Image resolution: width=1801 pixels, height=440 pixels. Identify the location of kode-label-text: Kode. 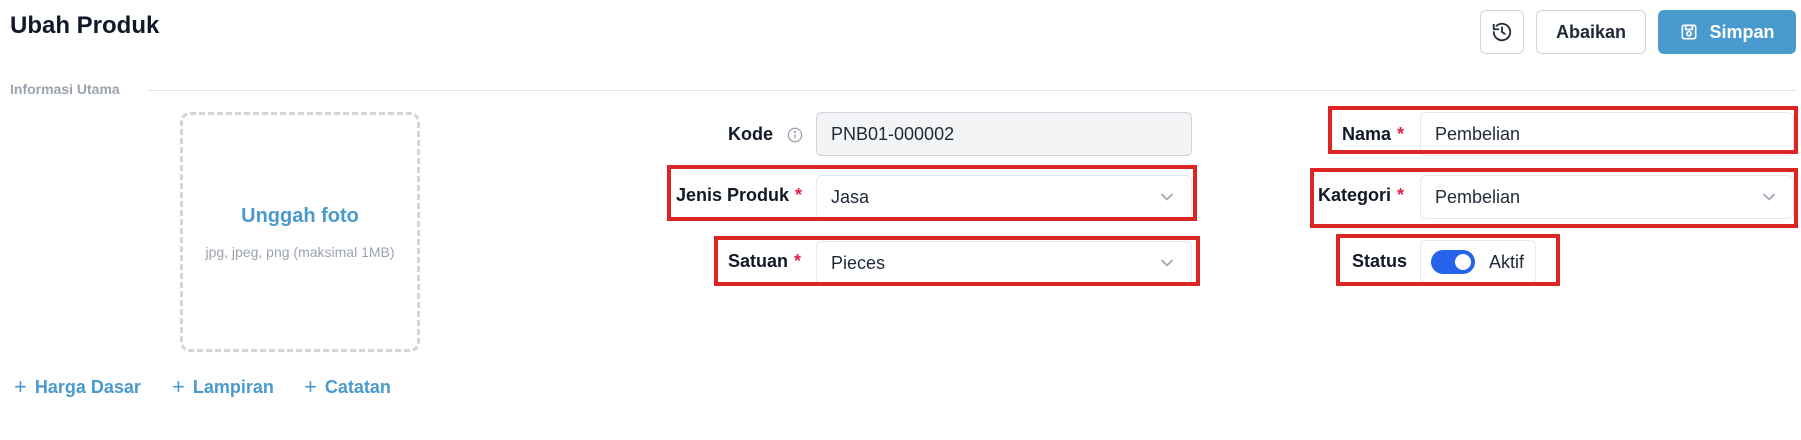
(750, 134).